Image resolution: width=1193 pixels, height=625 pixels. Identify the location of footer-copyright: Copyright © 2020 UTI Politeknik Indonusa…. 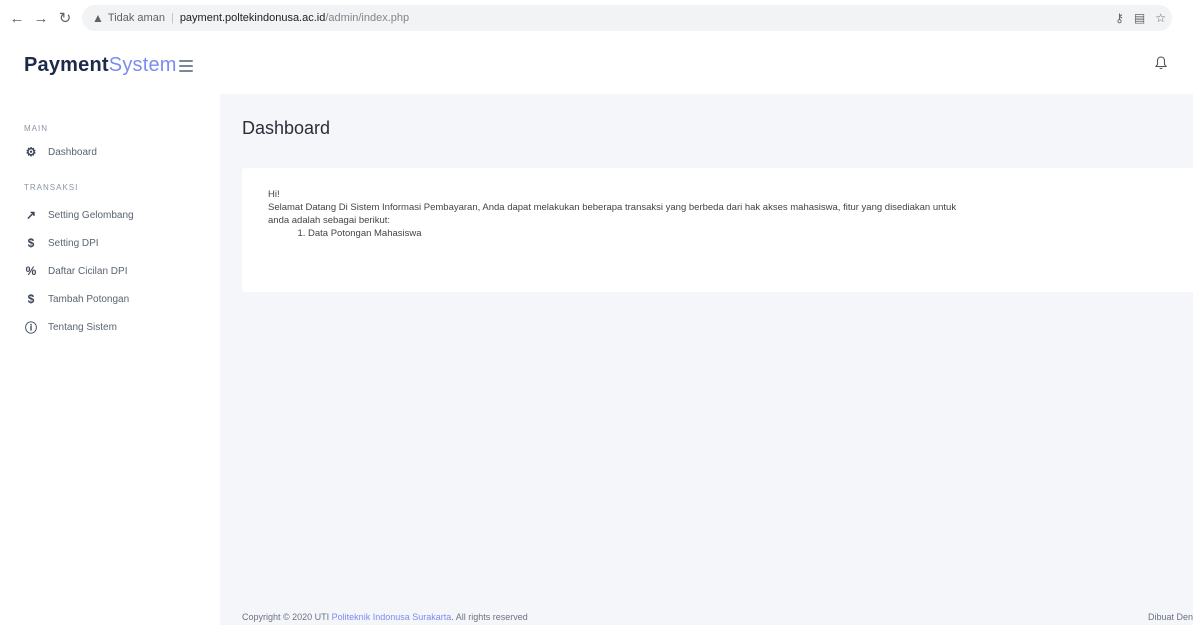
(385, 617).